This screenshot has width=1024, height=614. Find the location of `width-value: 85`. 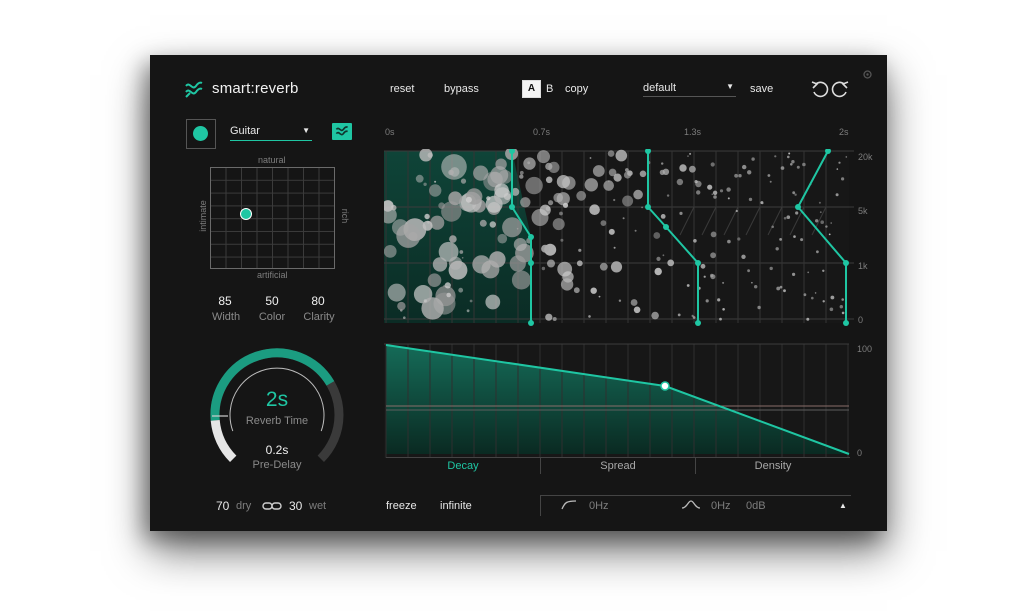

width-value: 85 is located at coordinates (225, 301).